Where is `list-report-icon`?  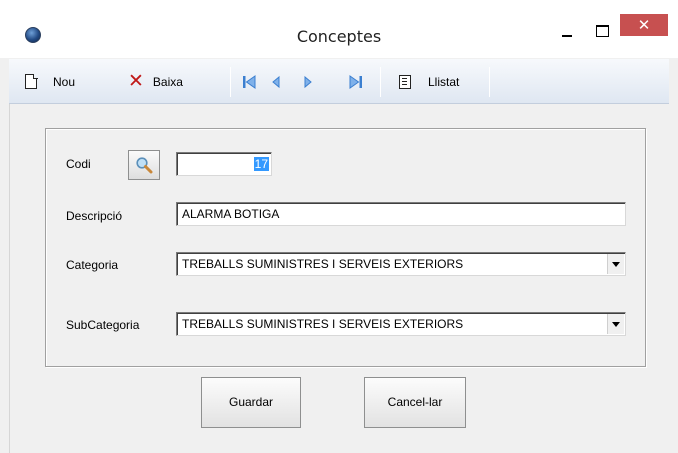 list-report-icon is located at coordinates (405, 81).